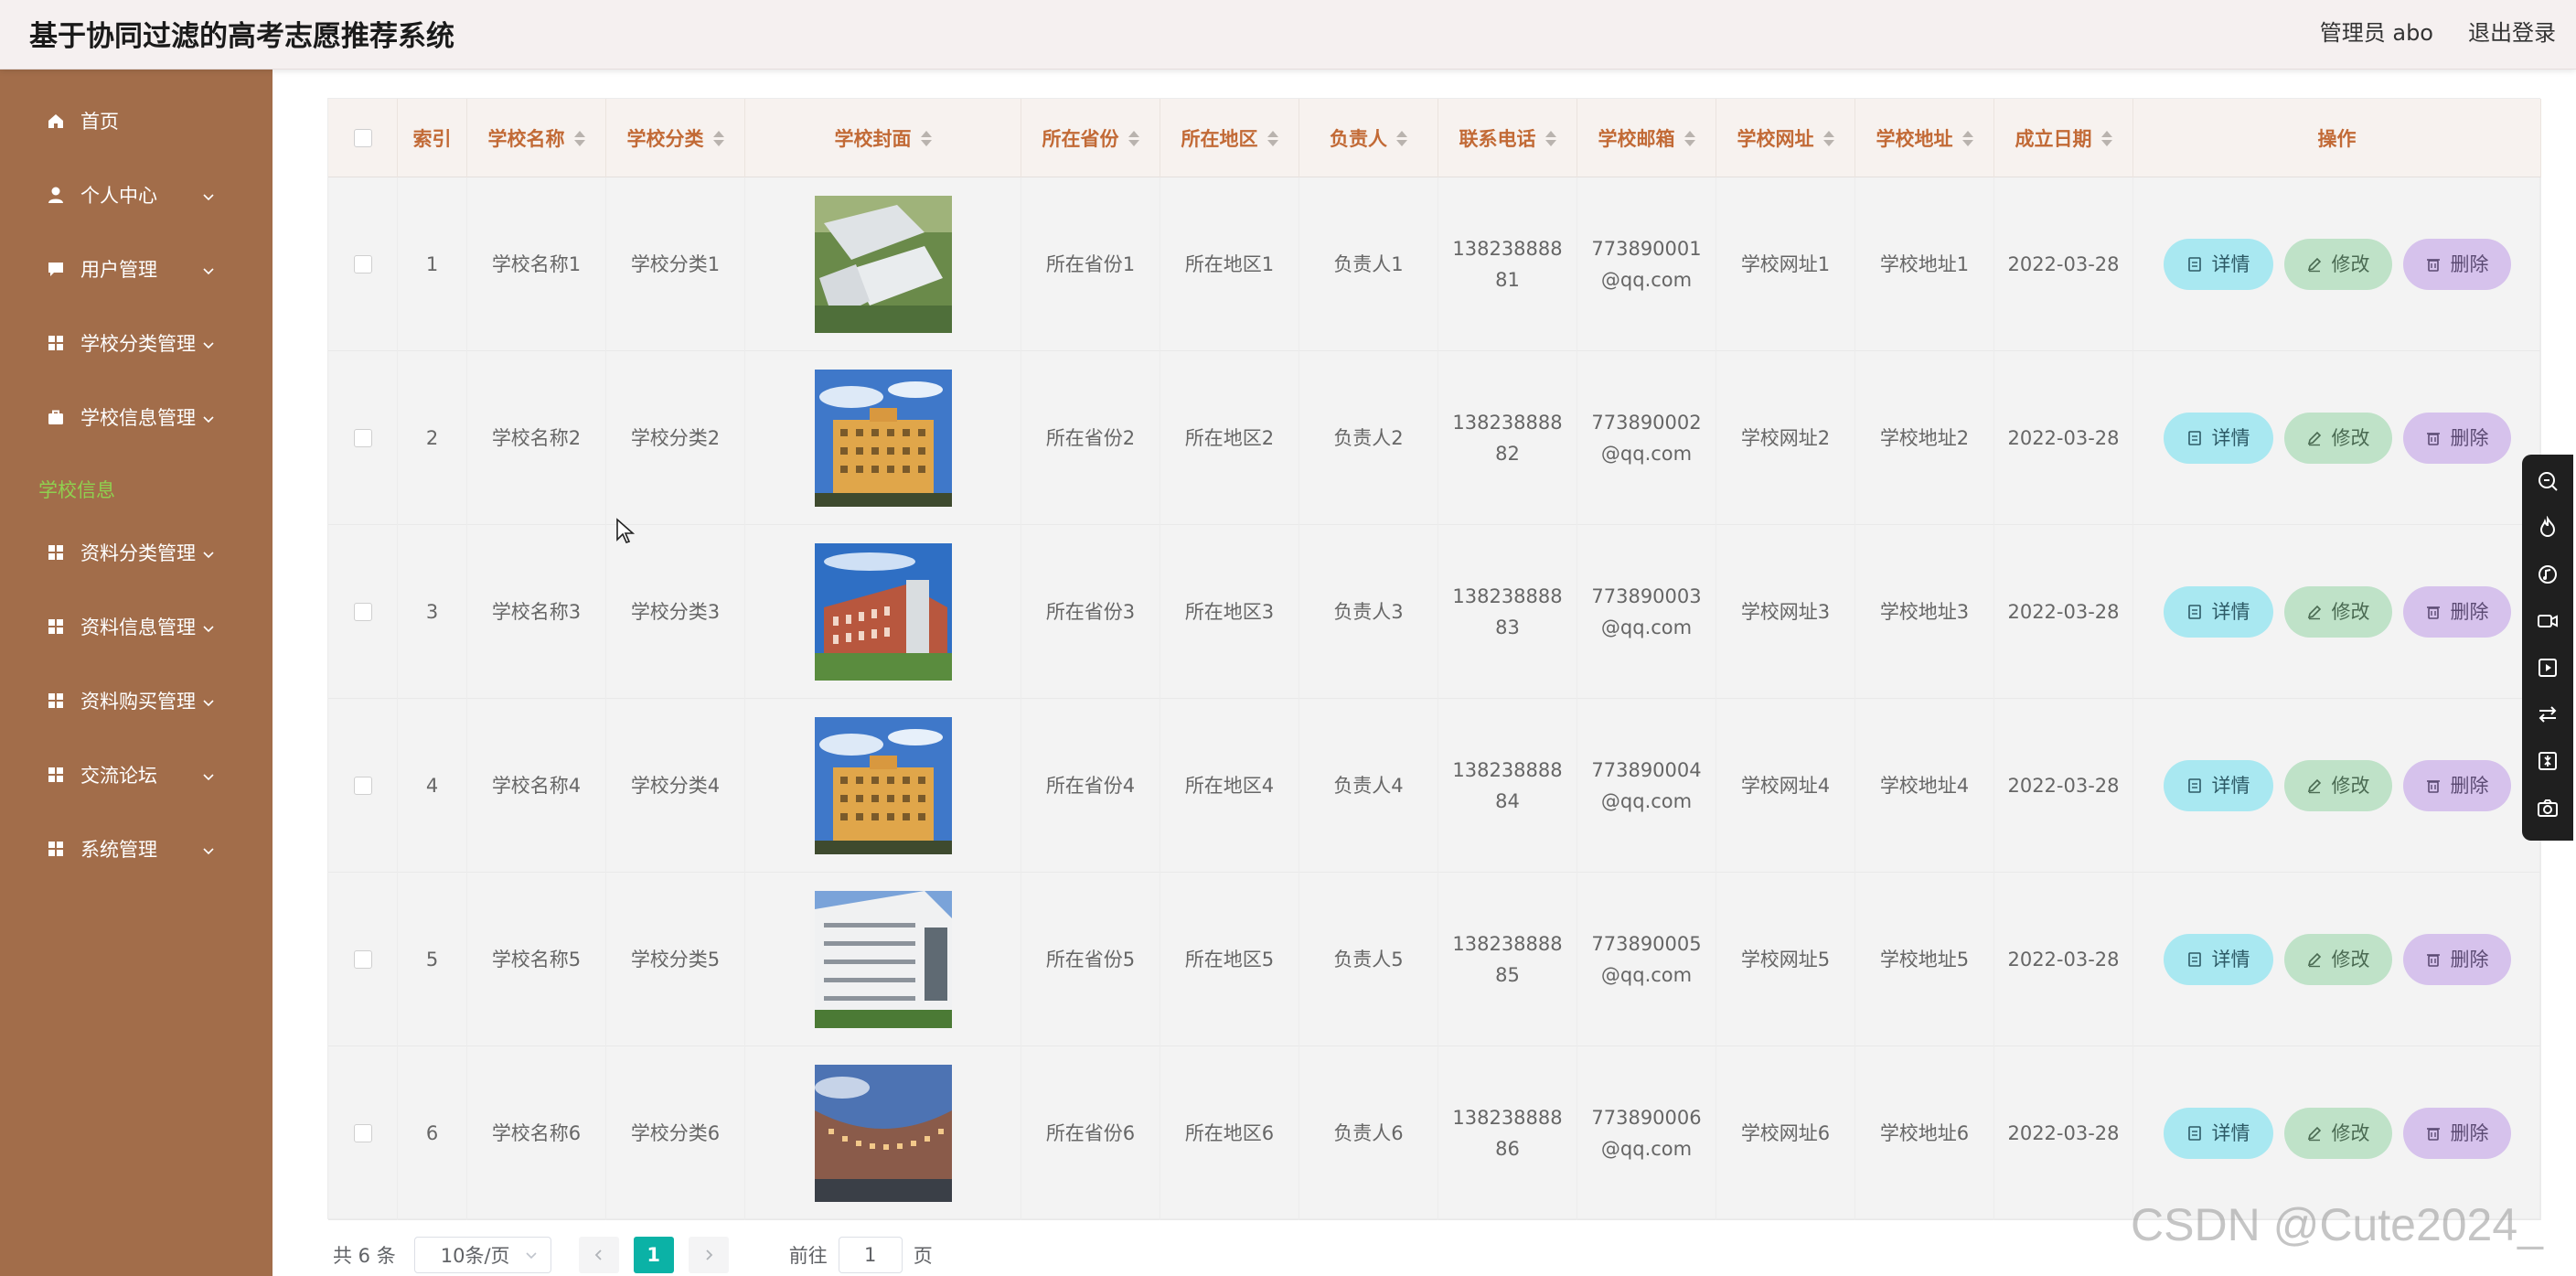 Image resolution: width=2576 pixels, height=1276 pixels. Describe the element at coordinates (136, 195) in the screenshot. I see `sidebar-item-1: 个人中心` at that location.